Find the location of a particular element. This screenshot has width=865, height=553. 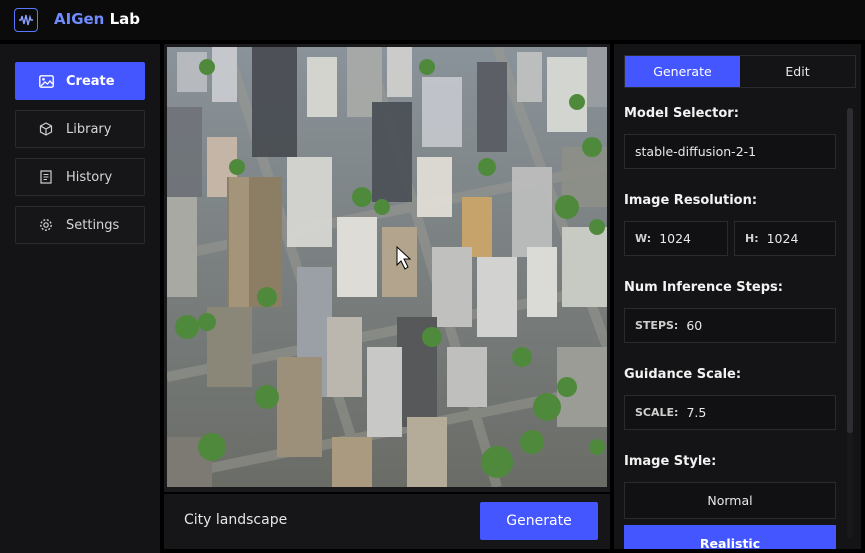

gear-icon is located at coordinates (46, 225).